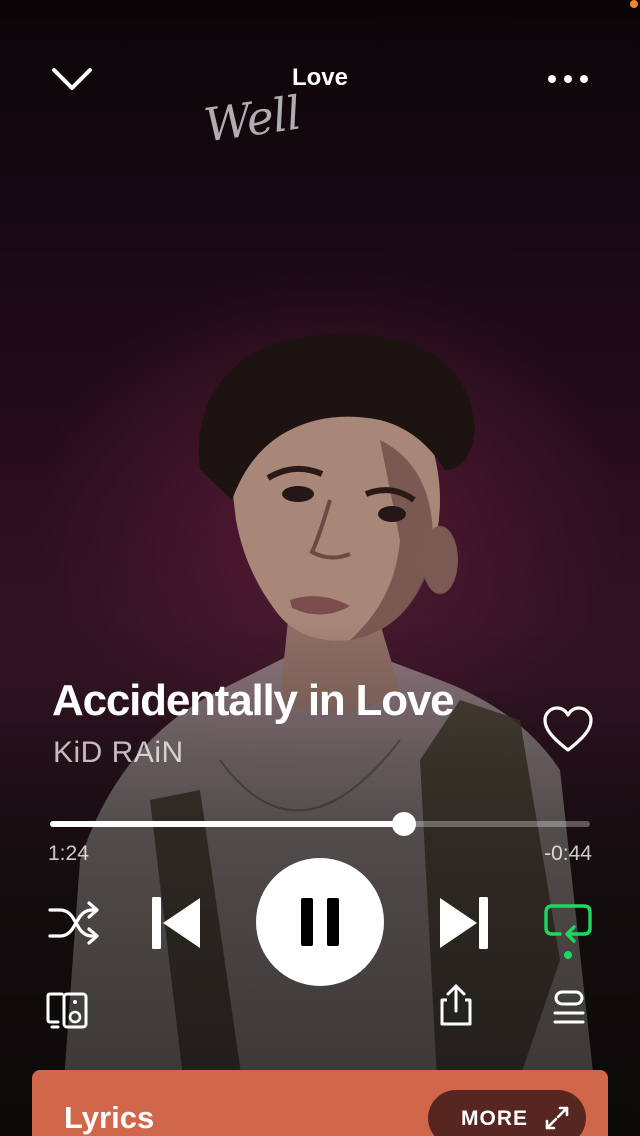 The width and height of the screenshot is (640, 1136). I want to click on shuffle-icon, so click(73, 923).